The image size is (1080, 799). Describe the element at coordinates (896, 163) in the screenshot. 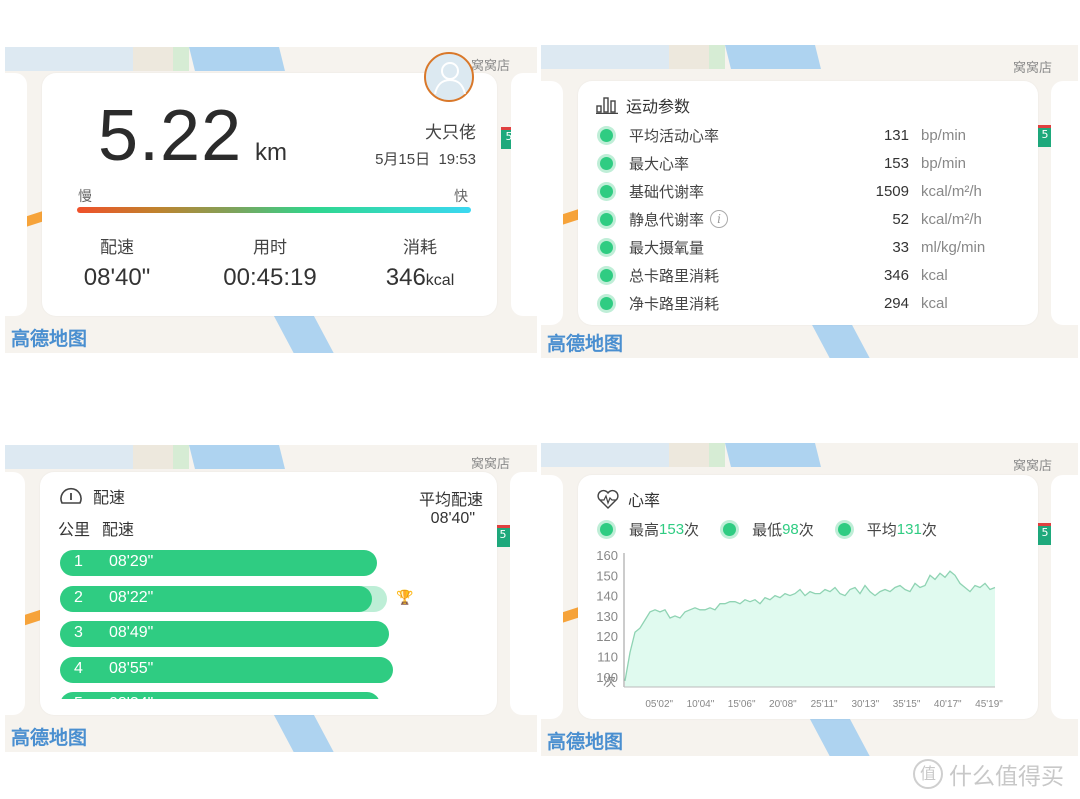

I see `param-value: 153` at that location.